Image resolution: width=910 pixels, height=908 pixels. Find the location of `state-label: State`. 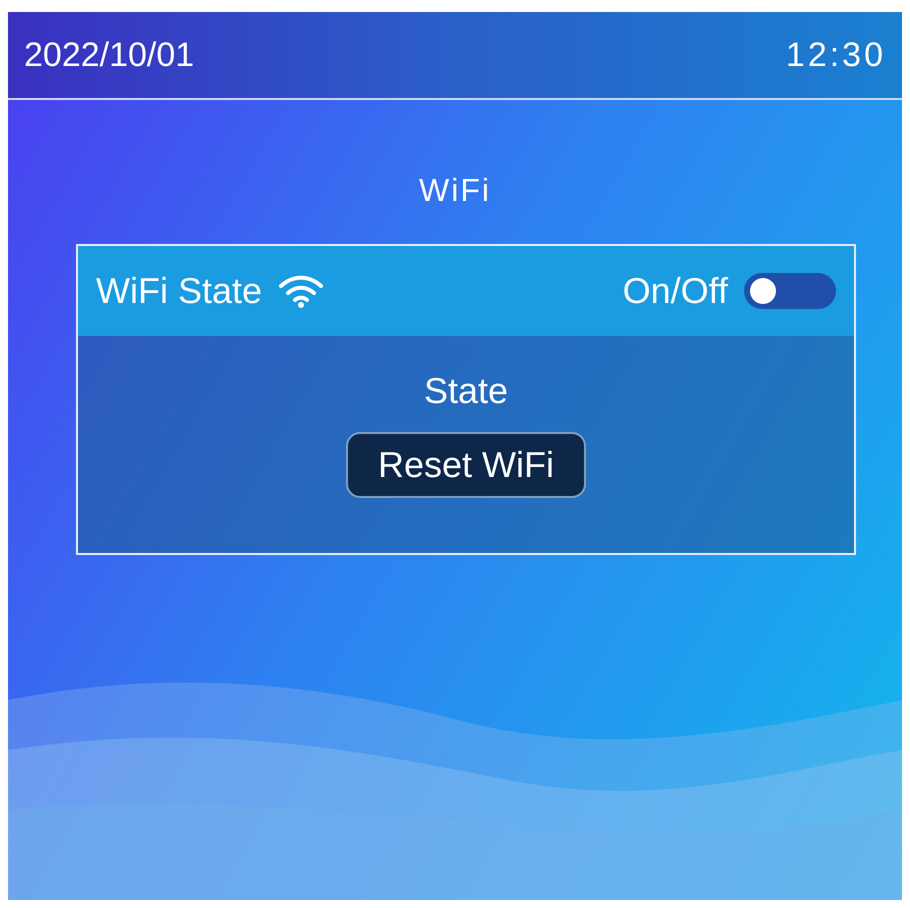

state-label: State is located at coordinates (466, 391).